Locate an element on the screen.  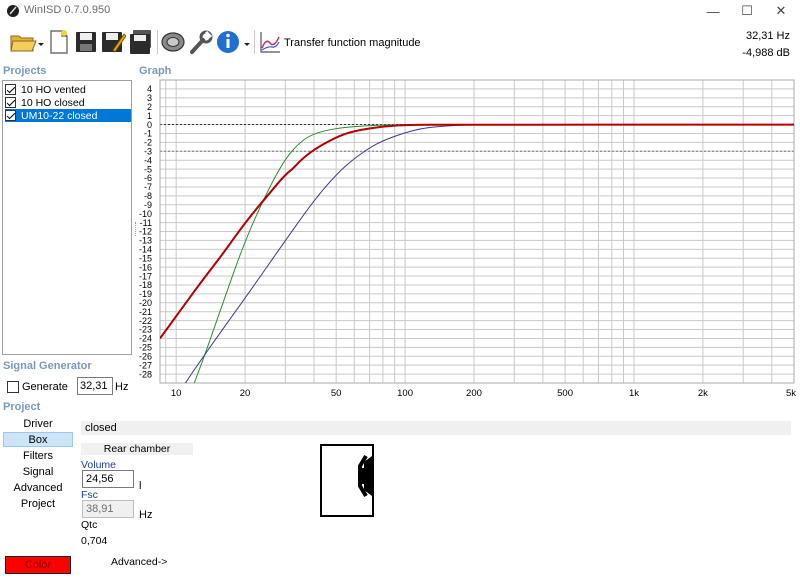
x-tick-label: 200 is located at coordinates (474, 393).